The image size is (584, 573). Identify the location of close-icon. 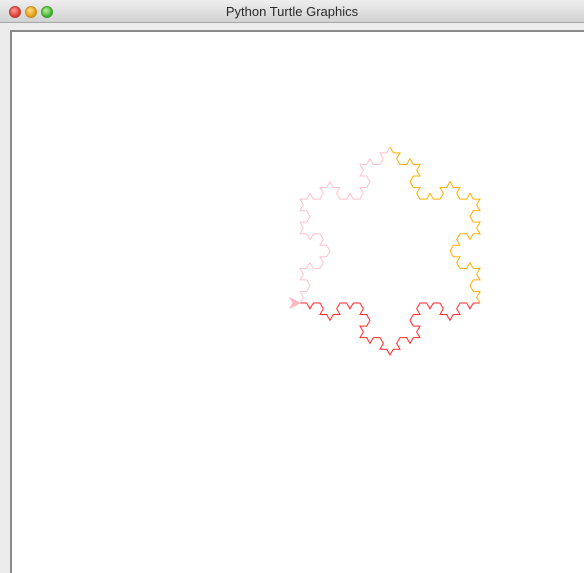
(15, 12).